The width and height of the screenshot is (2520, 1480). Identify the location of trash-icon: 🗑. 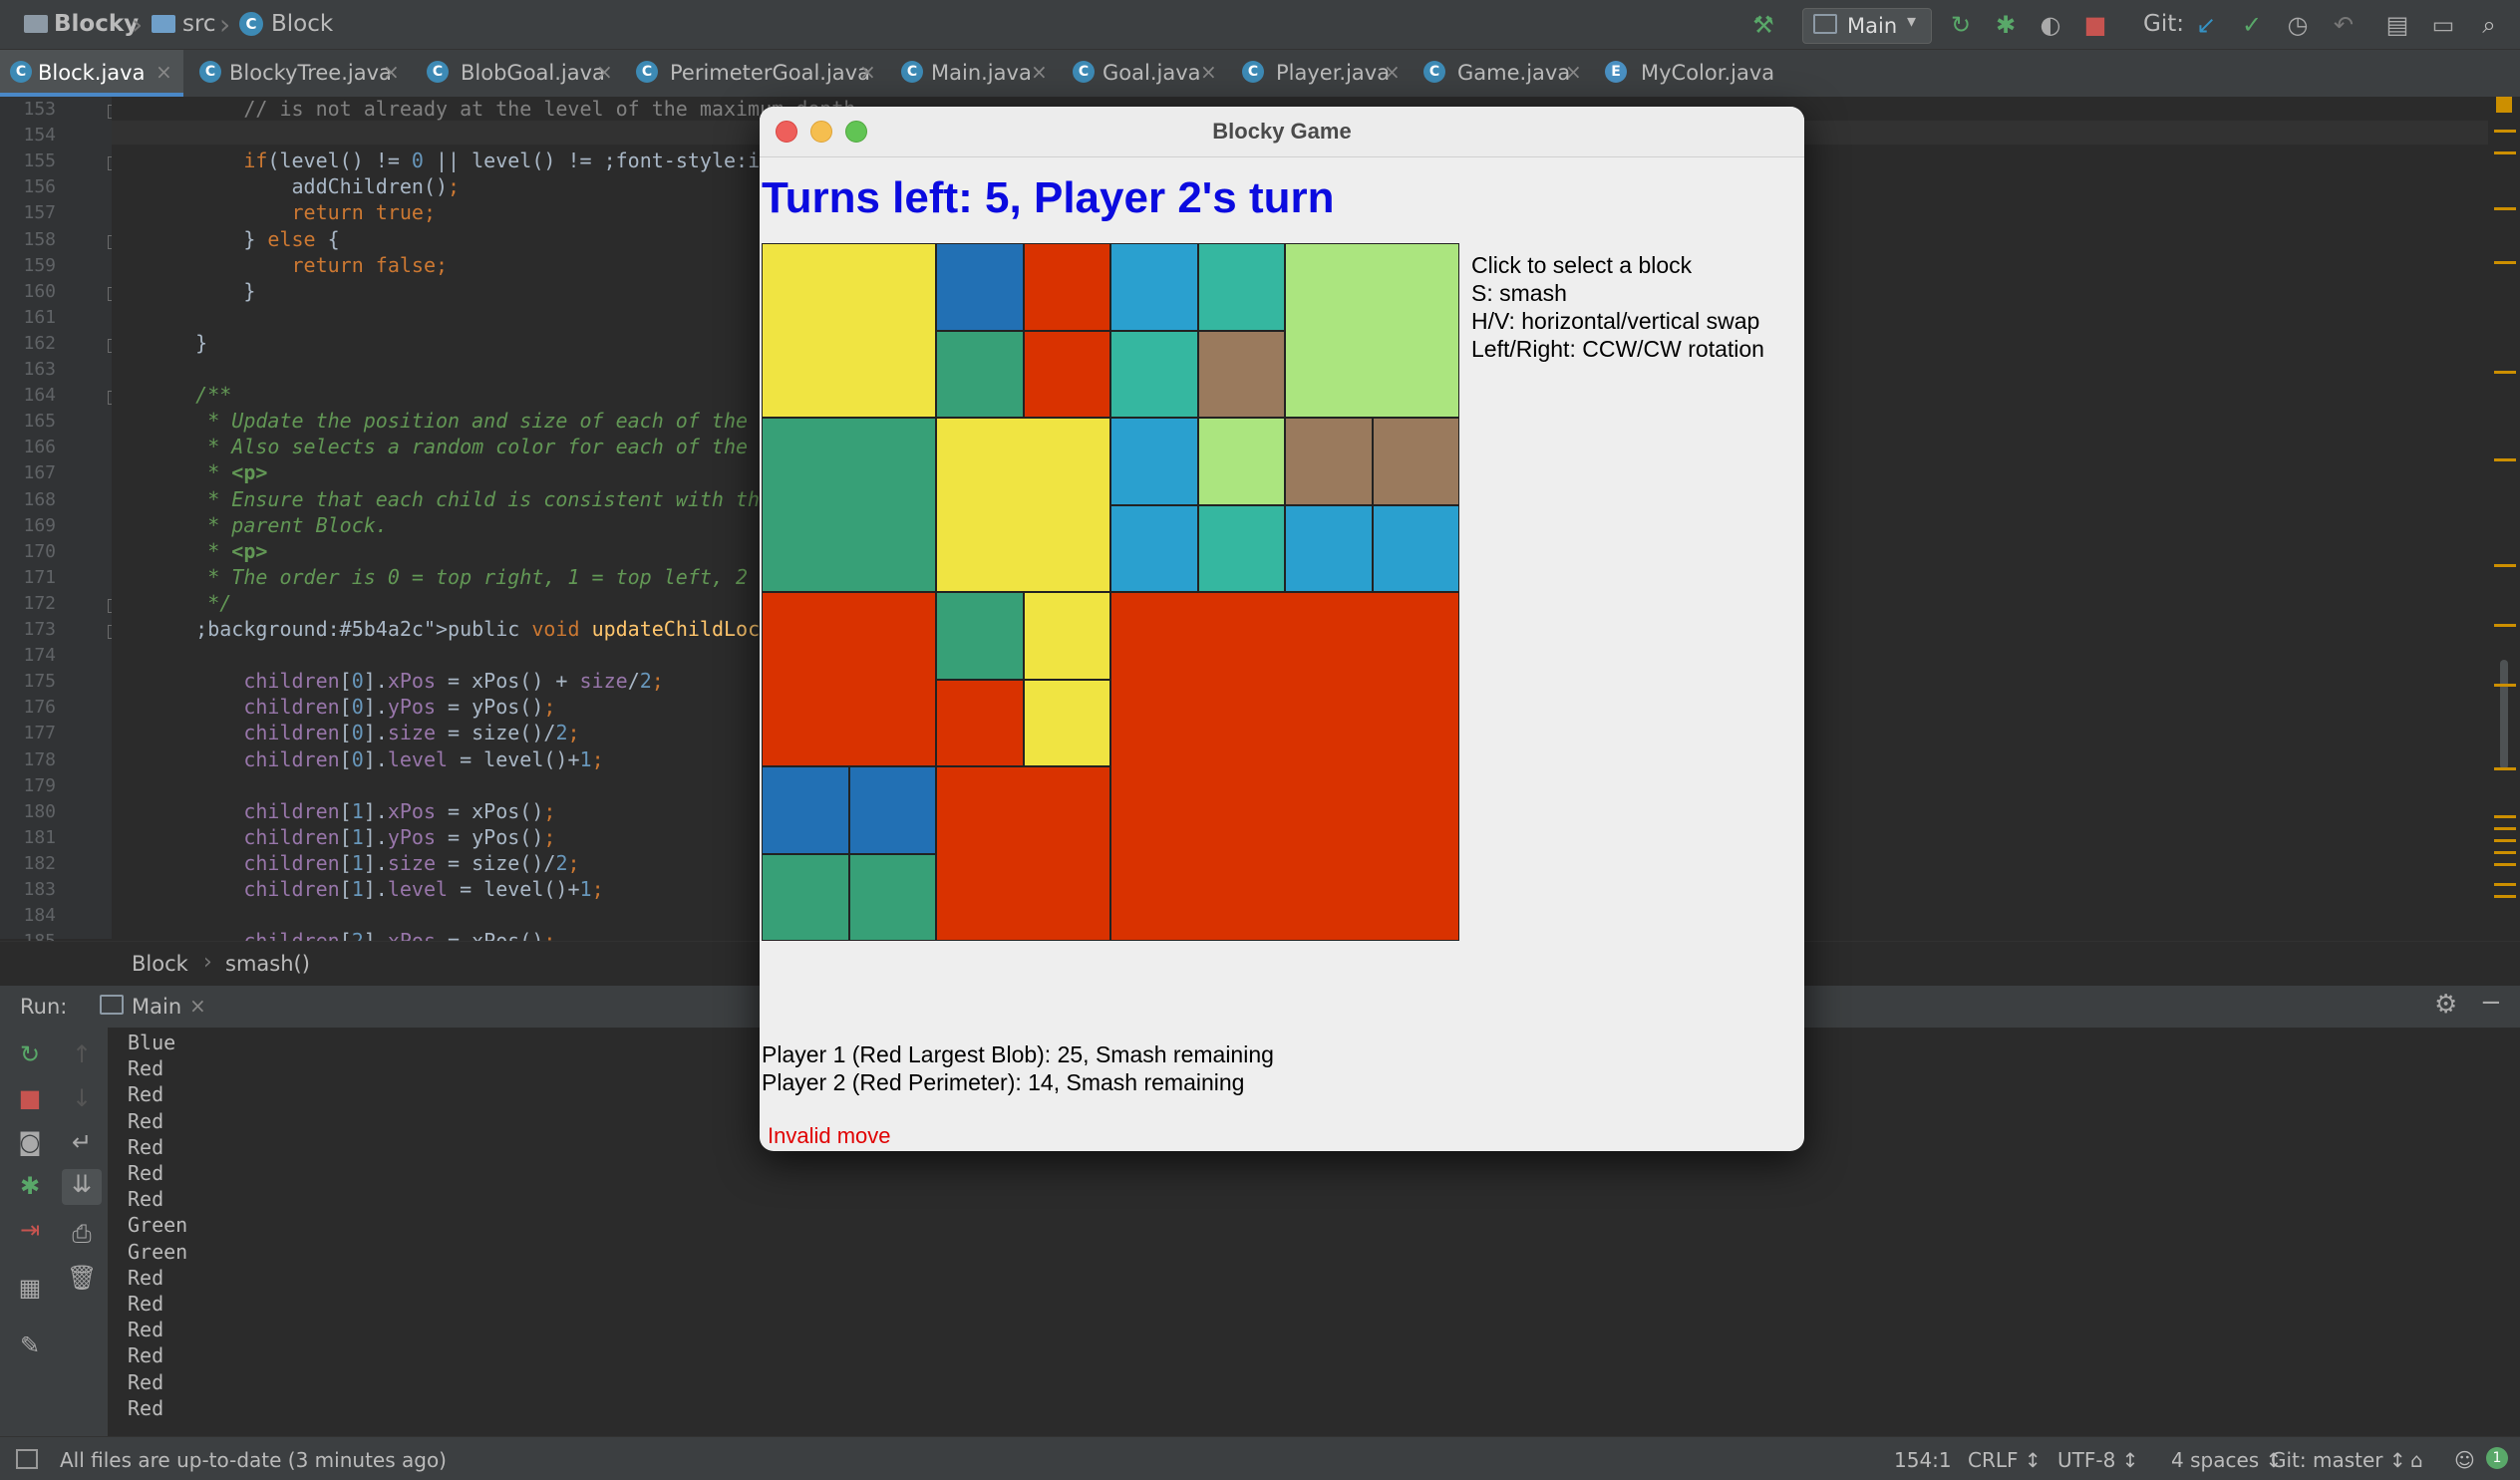
(82, 1278).